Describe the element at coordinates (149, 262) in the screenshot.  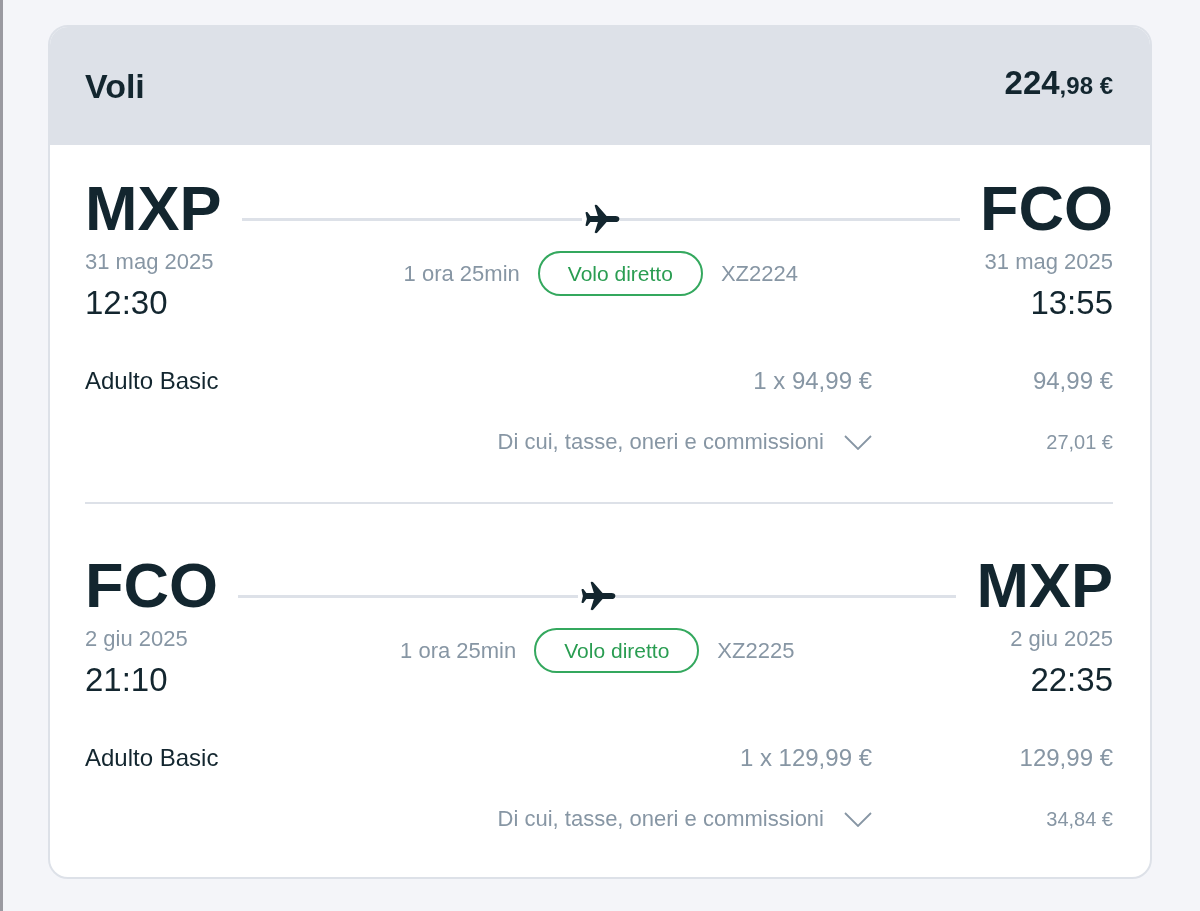
I see `departure-date: 31 mag 2025` at that location.